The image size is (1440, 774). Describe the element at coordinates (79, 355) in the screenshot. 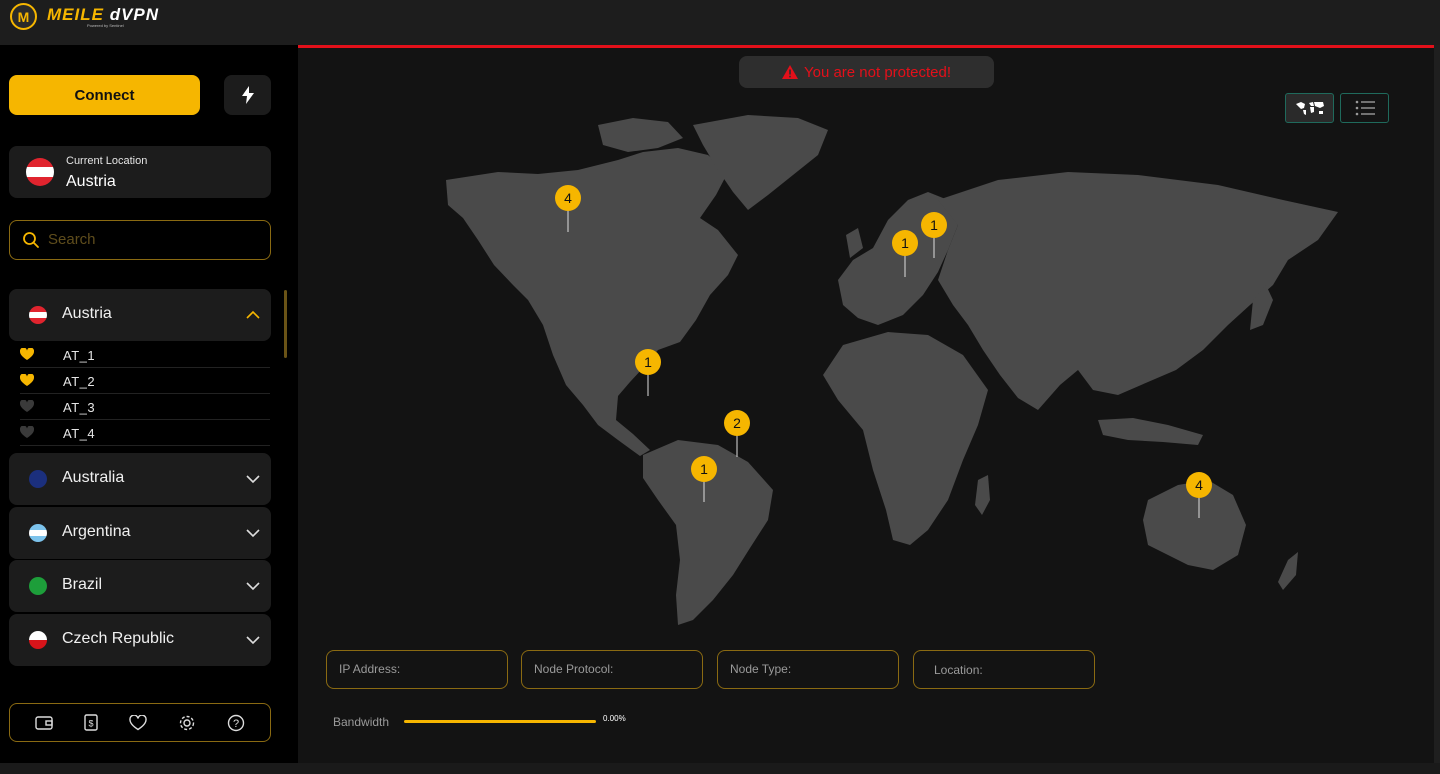

I see `node-name: AT_1` at that location.